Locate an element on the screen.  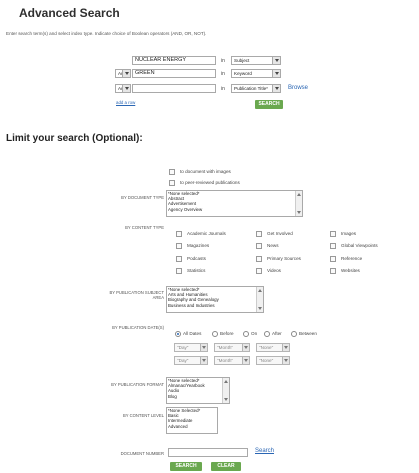
index-select-2: Keyword is located at coordinates (256, 73).